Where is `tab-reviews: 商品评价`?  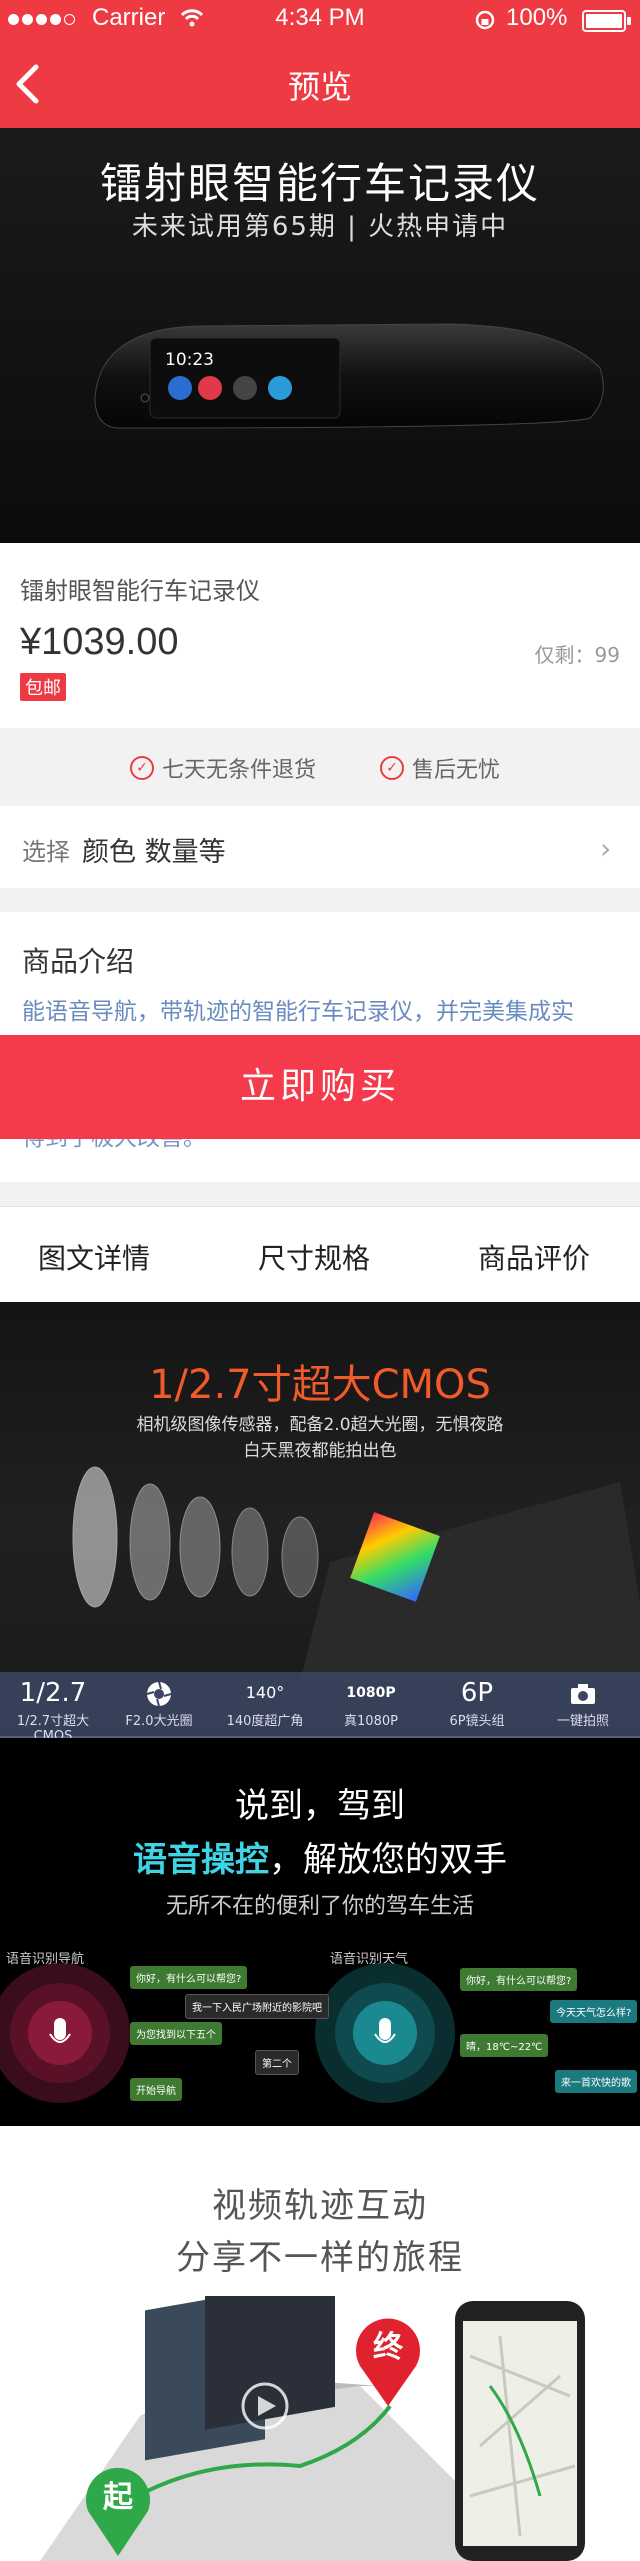
tab-reviews: 商品评价 is located at coordinates (534, 1257).